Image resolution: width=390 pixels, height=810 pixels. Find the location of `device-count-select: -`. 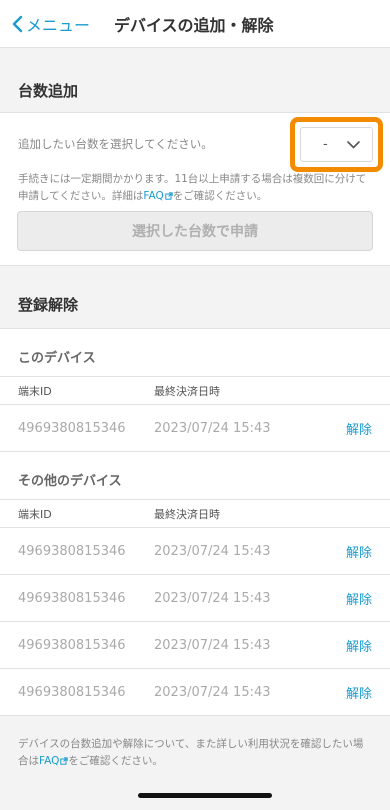

device-count-select: - is located at coordinates (336, 144).